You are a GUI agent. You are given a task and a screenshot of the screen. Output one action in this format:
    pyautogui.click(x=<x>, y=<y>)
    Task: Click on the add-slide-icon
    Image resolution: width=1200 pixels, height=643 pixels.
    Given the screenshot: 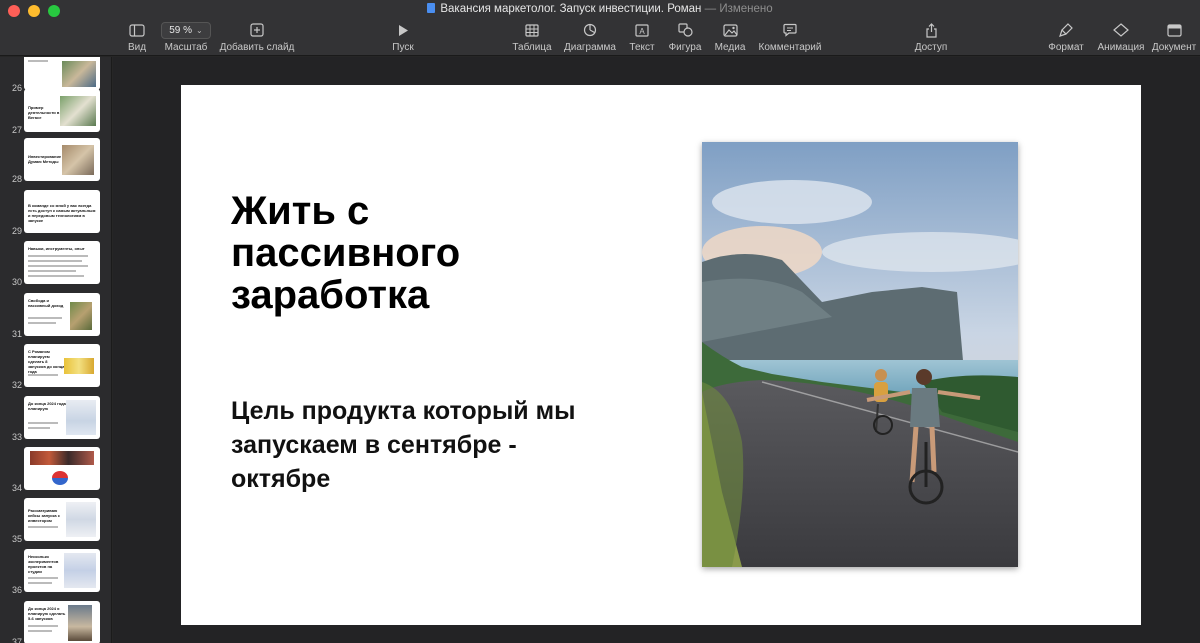 What is the action you would take?
    pyautogui.click(x=257, y=30)
    